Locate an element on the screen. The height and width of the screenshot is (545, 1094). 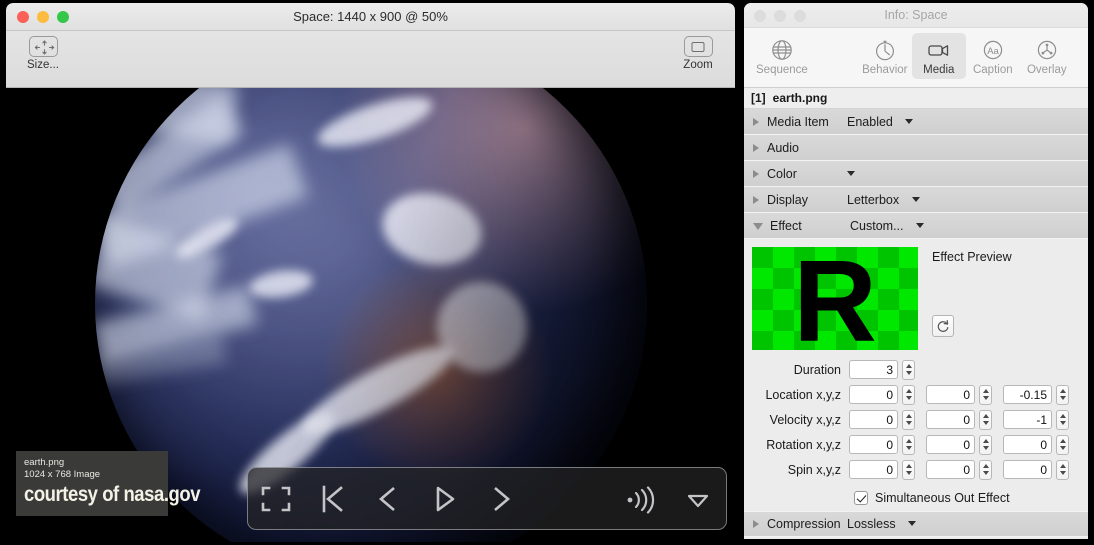
rotation-z-input is located at coordinates (1027, 444).